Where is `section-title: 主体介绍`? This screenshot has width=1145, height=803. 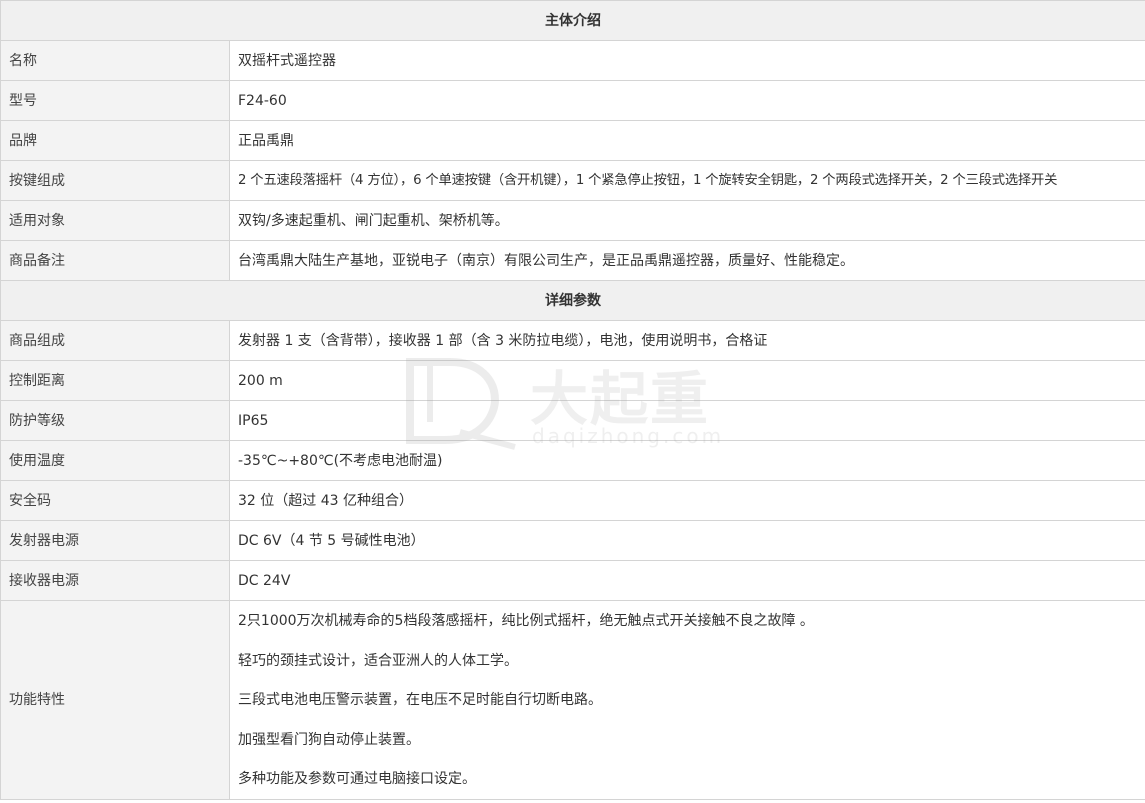
section-title: 主体介绍 is located at coordinates (572, 20).